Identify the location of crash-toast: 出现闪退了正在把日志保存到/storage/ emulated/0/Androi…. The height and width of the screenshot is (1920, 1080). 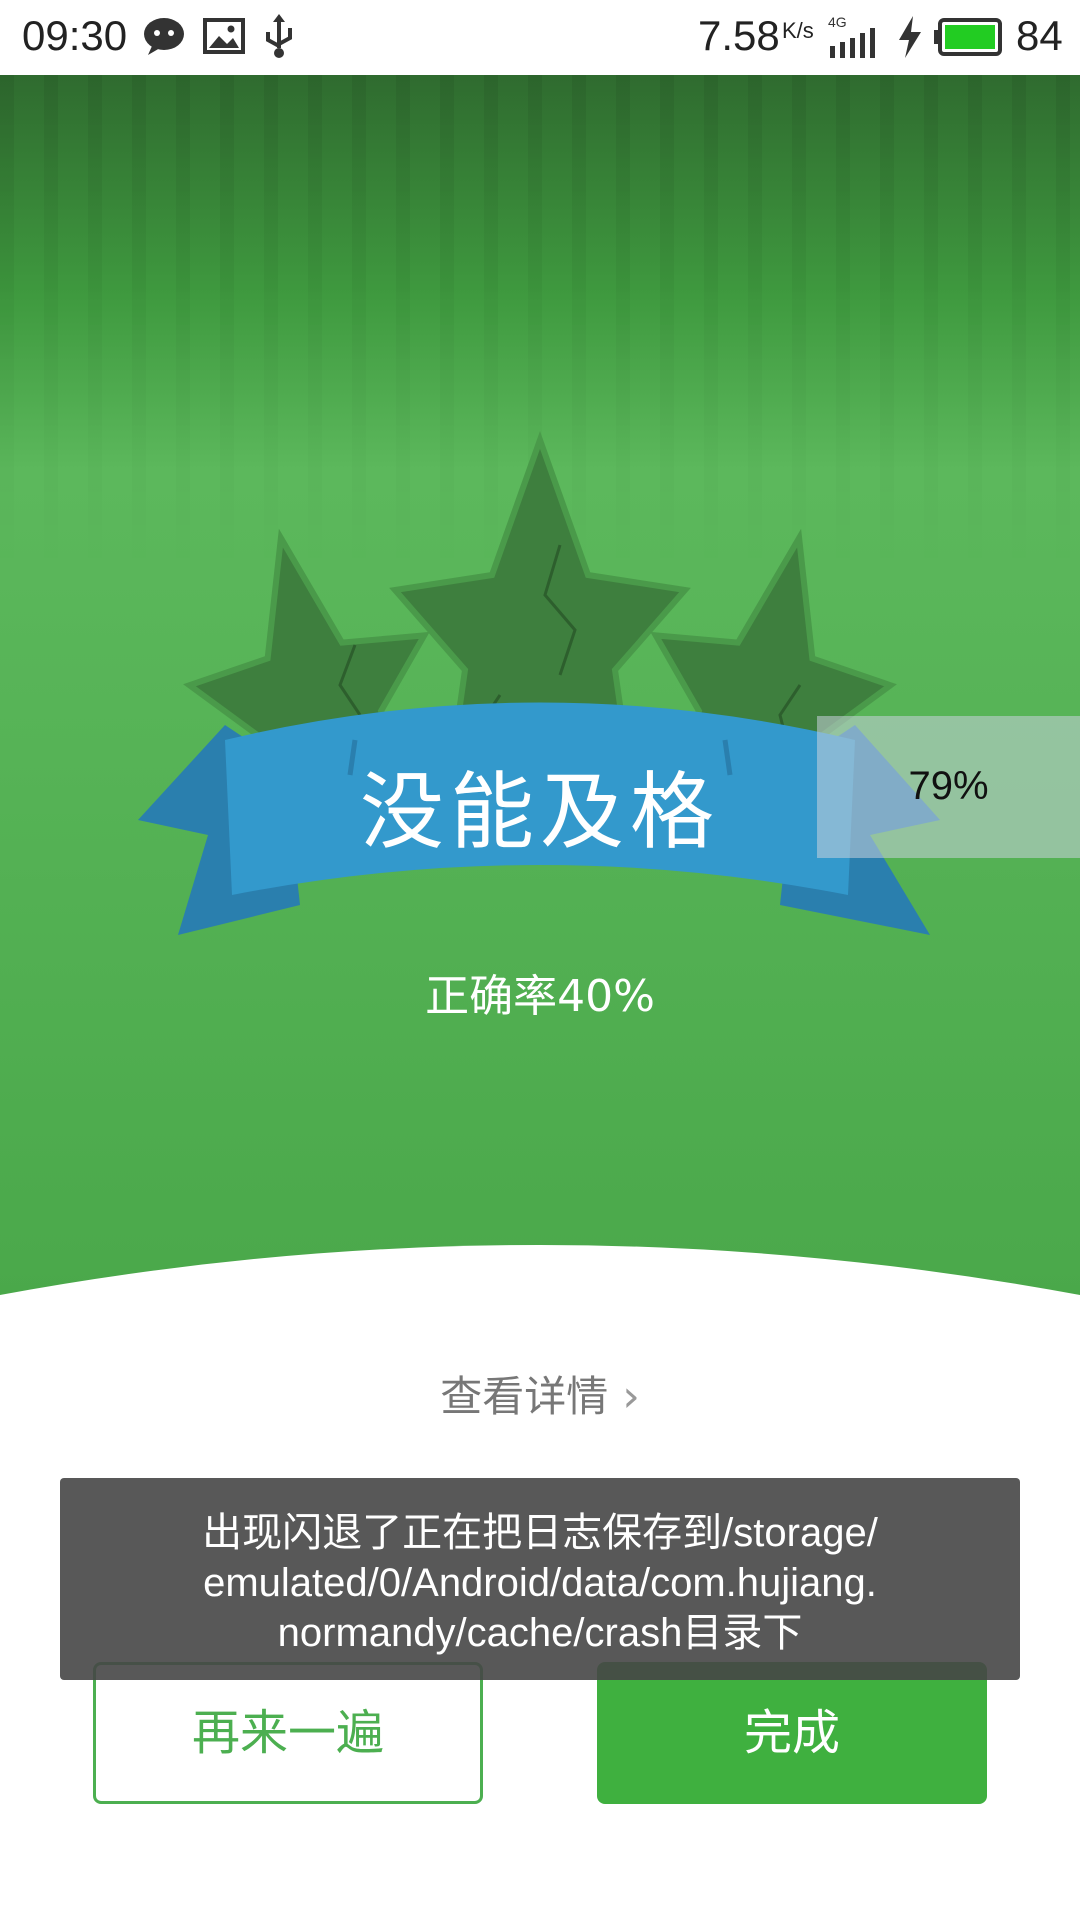
(540, 1579).